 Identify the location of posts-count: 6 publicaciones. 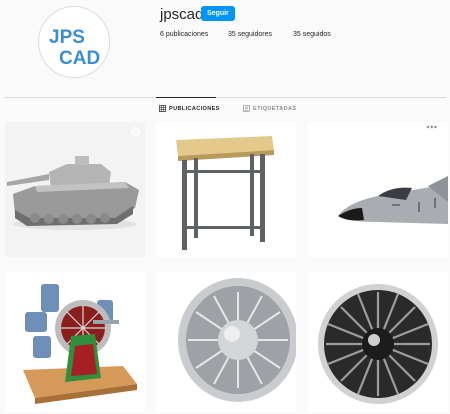
(184, 34).